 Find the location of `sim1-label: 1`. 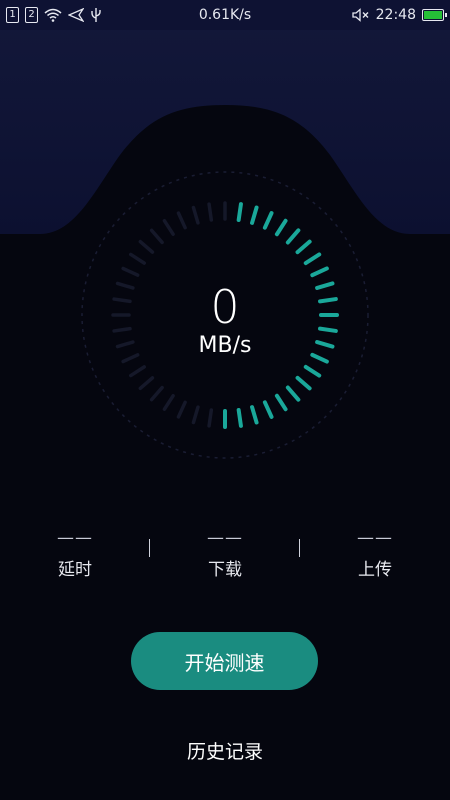

sim1-label: 1 is located at coordinates (12, 14).